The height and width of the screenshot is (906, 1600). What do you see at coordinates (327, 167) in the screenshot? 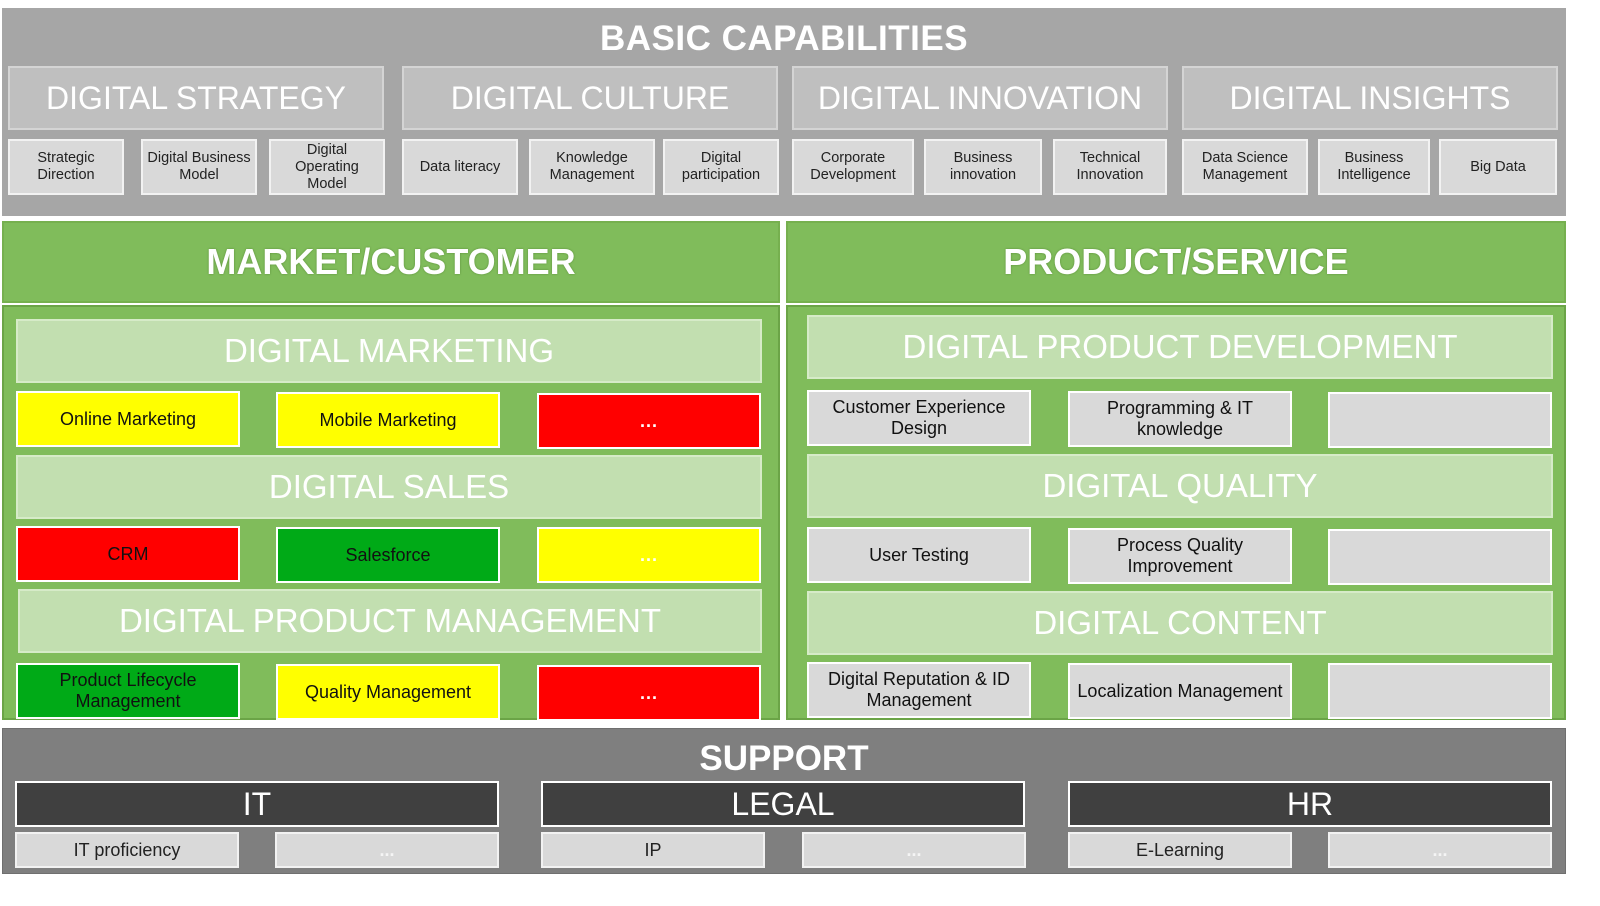
I see `capability-digital-operating-model: Digital Operating Model` at bounding box center [327, 167].